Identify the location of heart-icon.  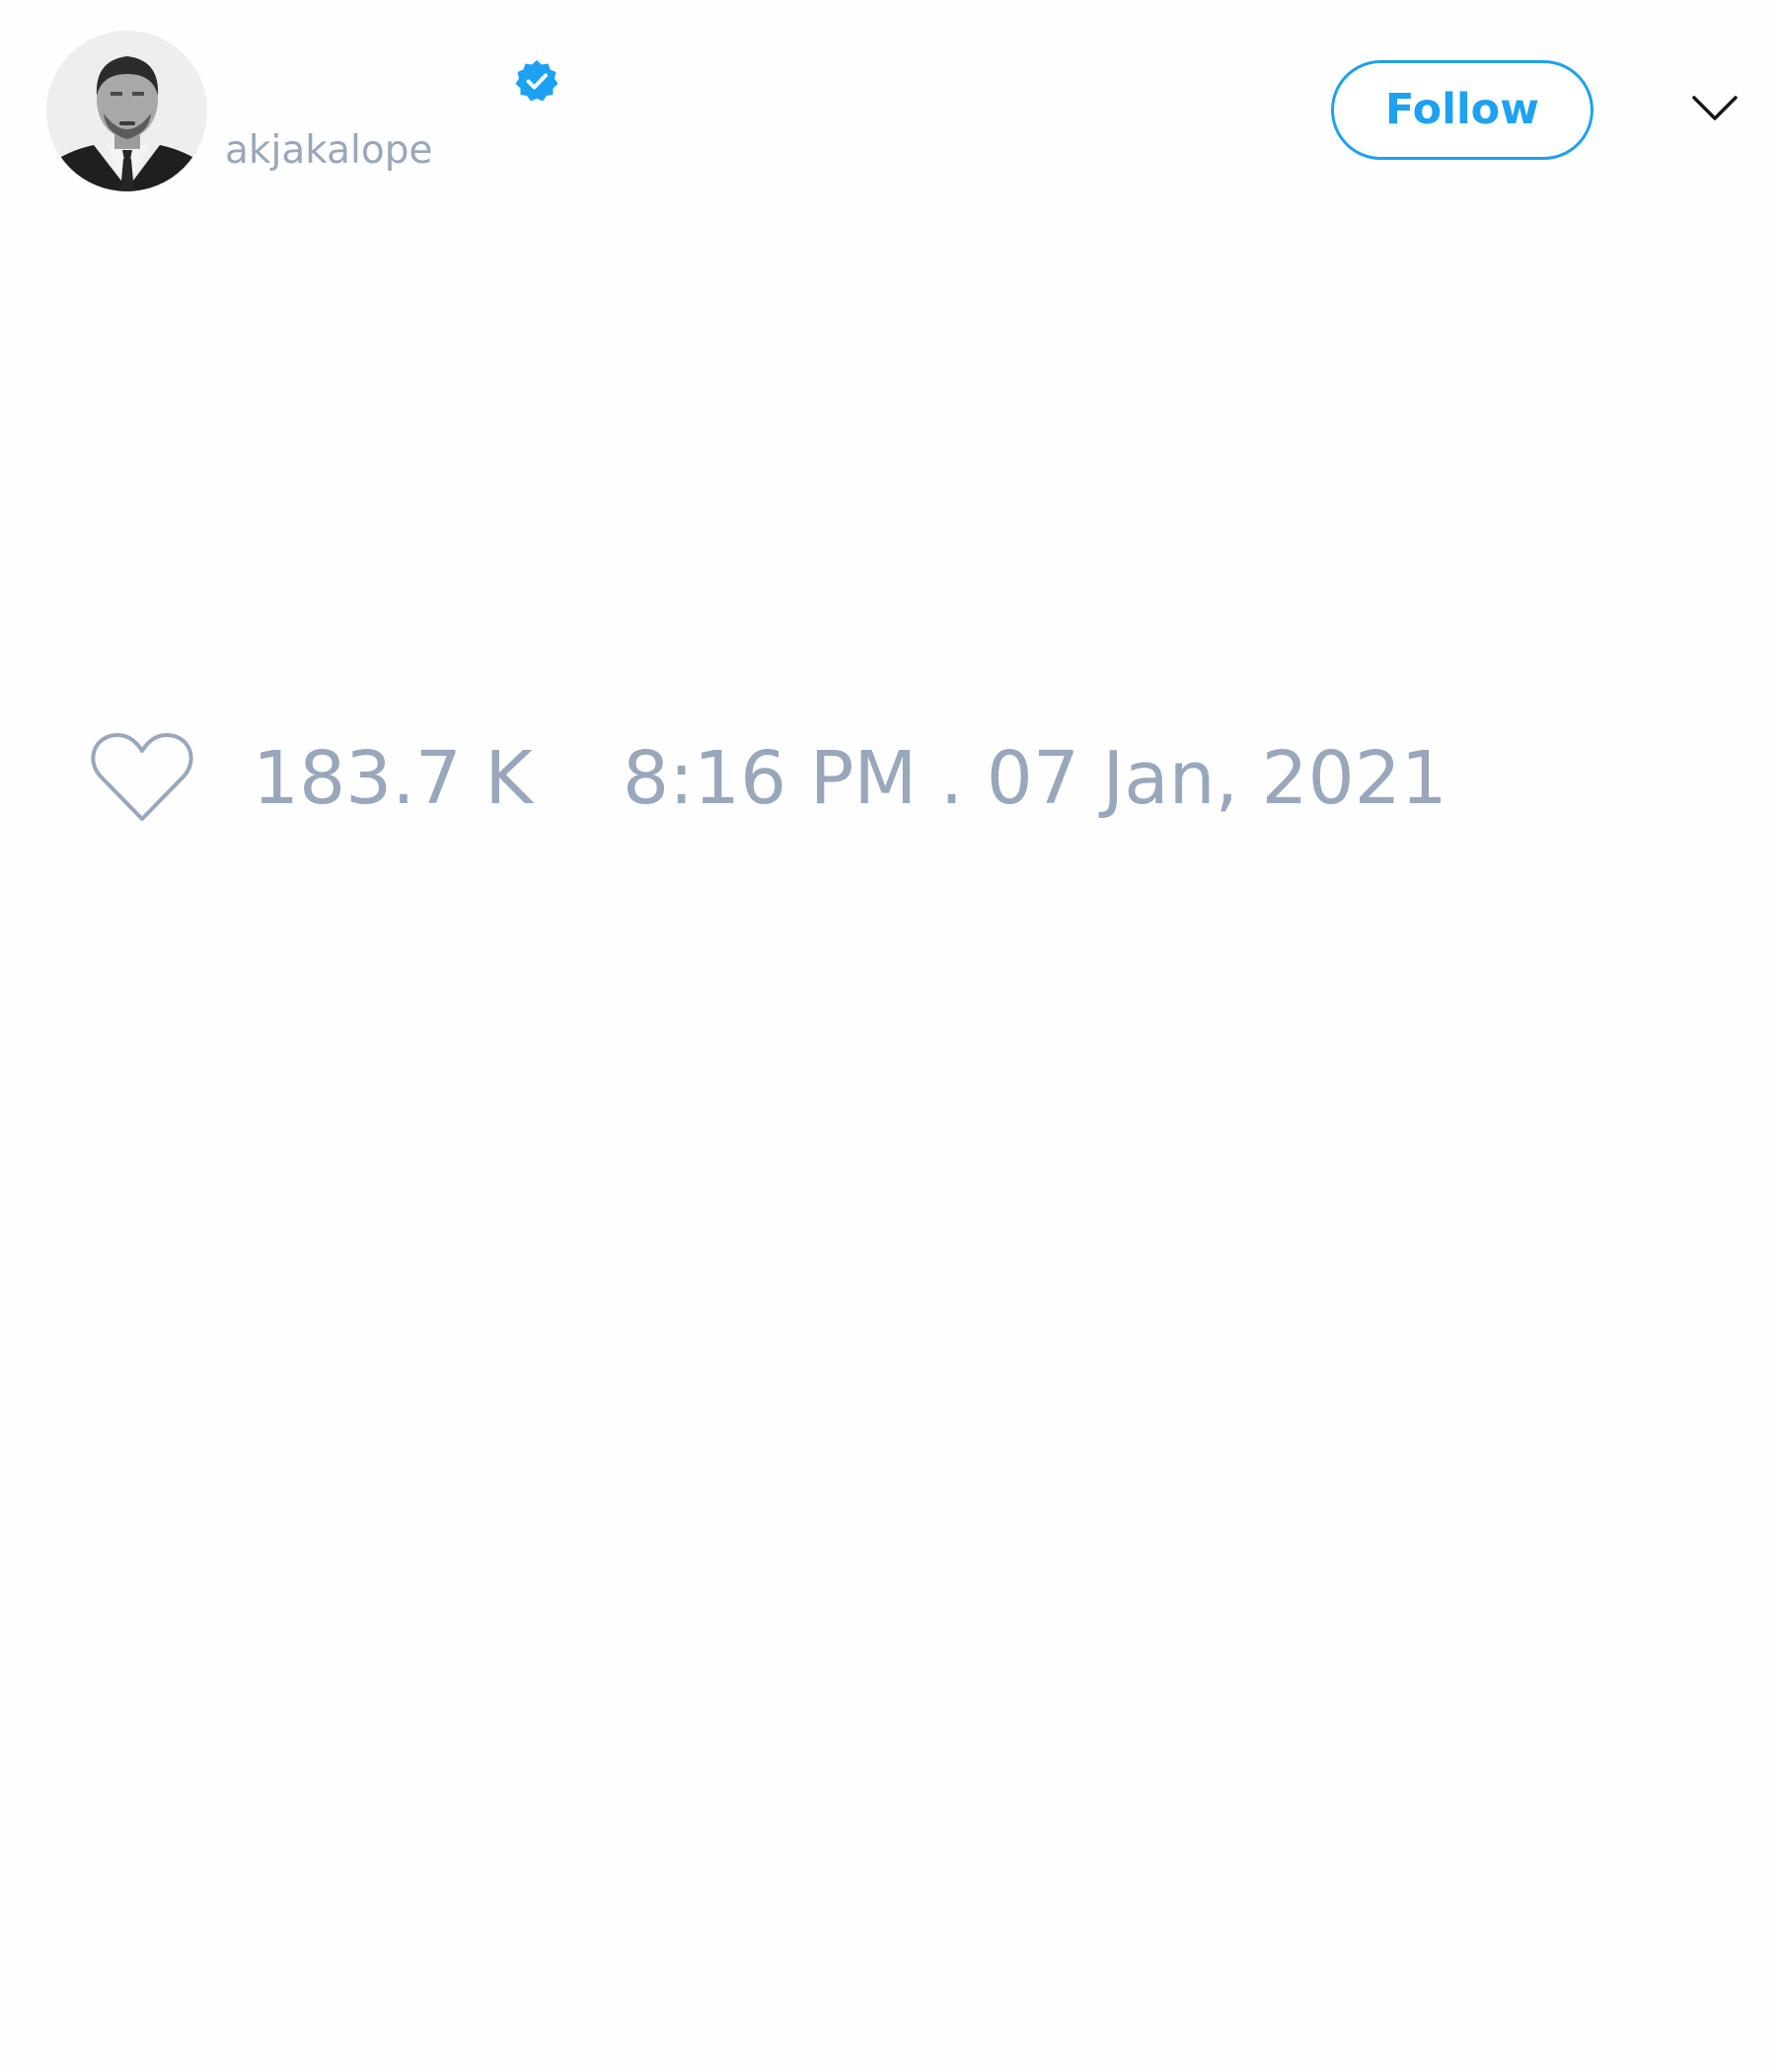
(142, 777).